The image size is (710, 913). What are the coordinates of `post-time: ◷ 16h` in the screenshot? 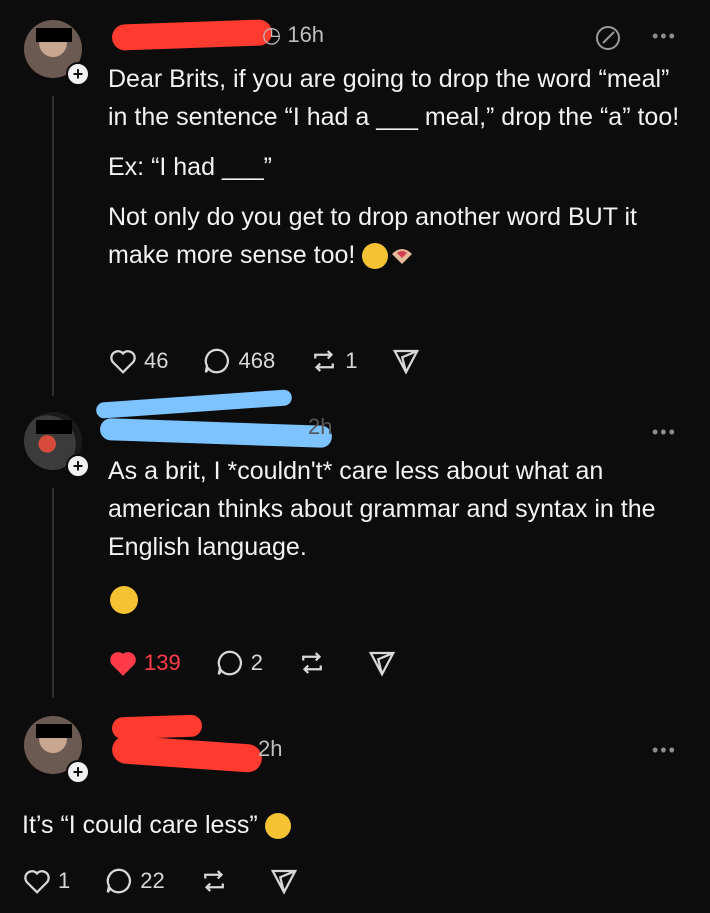 It's located at (293, 34).